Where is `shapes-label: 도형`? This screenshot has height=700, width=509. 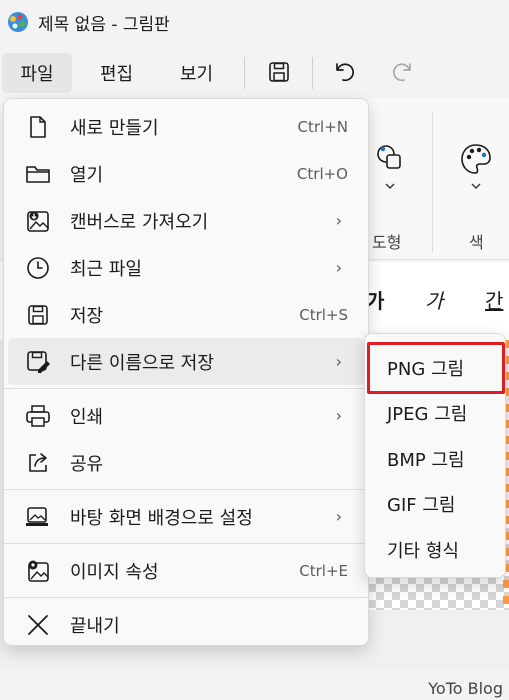 shapes-label: 도형 is located at coordinates (387, 242).